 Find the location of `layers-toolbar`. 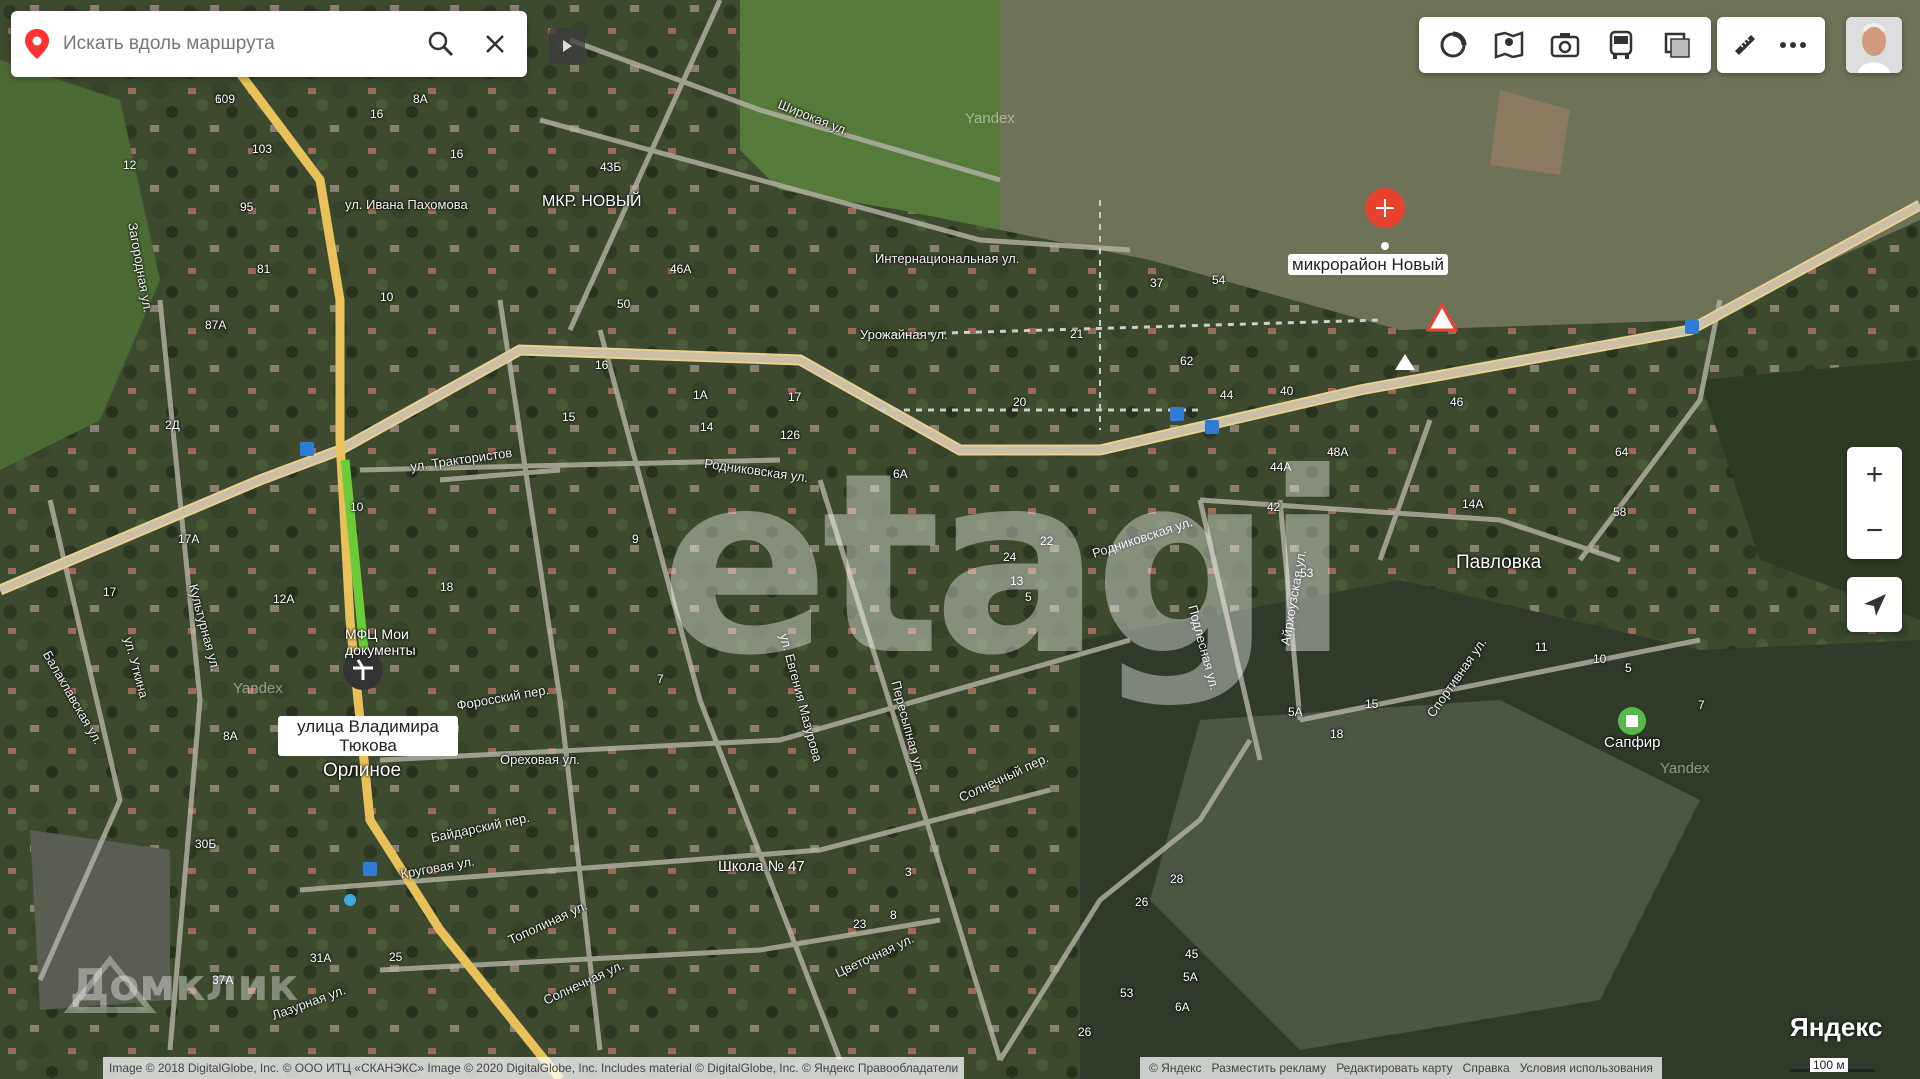

layers-toolbar is located at coordinates (1565, 45).